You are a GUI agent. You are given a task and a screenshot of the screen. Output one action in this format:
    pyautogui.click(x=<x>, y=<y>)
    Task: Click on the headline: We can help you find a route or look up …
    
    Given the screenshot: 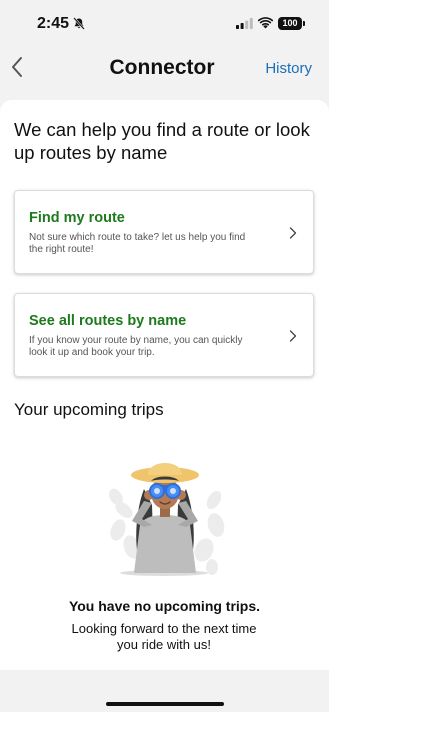 What is the action you would take?
    pyautogui.click(x=162, y=141)
    